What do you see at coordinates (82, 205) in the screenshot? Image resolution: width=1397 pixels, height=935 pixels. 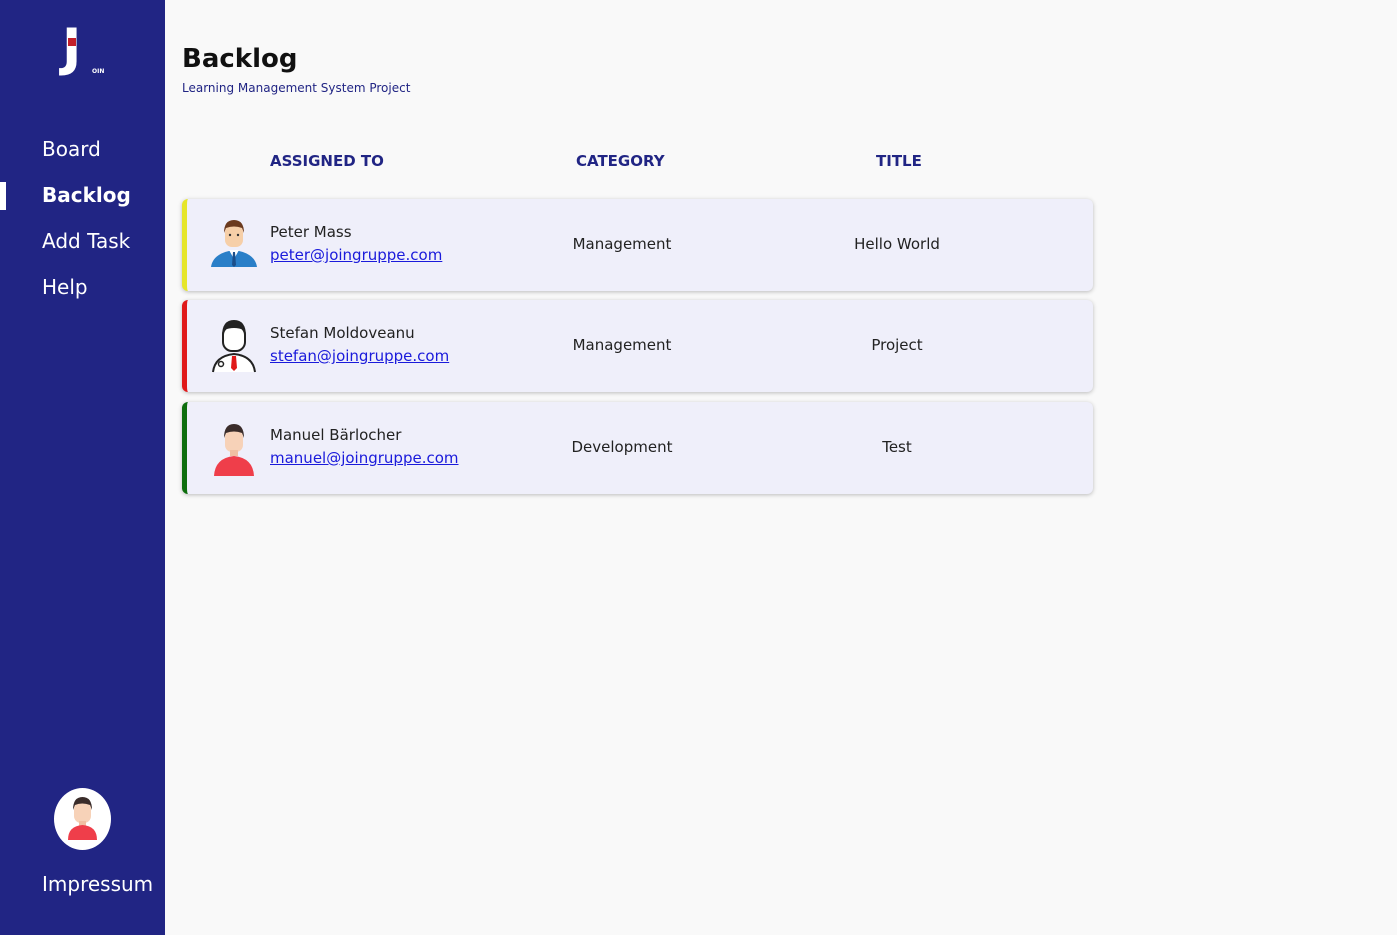 I see `nav-item-backlog: Backlog` at bounding box center [82, 205].